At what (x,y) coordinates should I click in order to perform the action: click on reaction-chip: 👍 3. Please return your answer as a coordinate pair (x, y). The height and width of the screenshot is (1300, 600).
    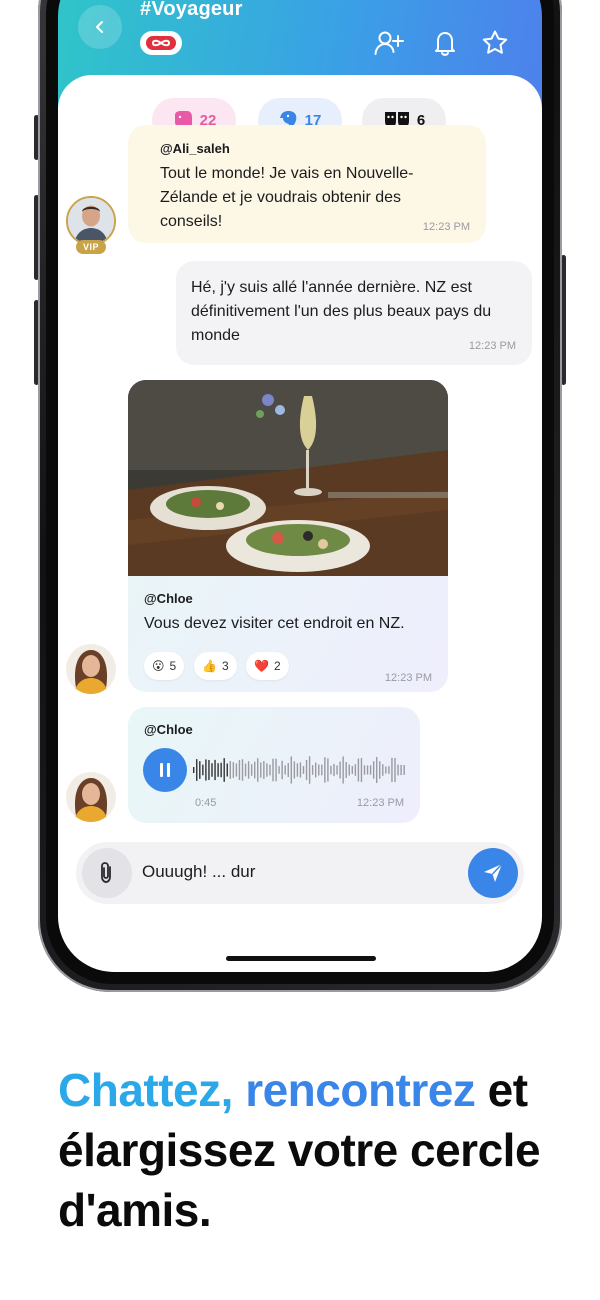
    Looking at the image, I should click on (215, 666).